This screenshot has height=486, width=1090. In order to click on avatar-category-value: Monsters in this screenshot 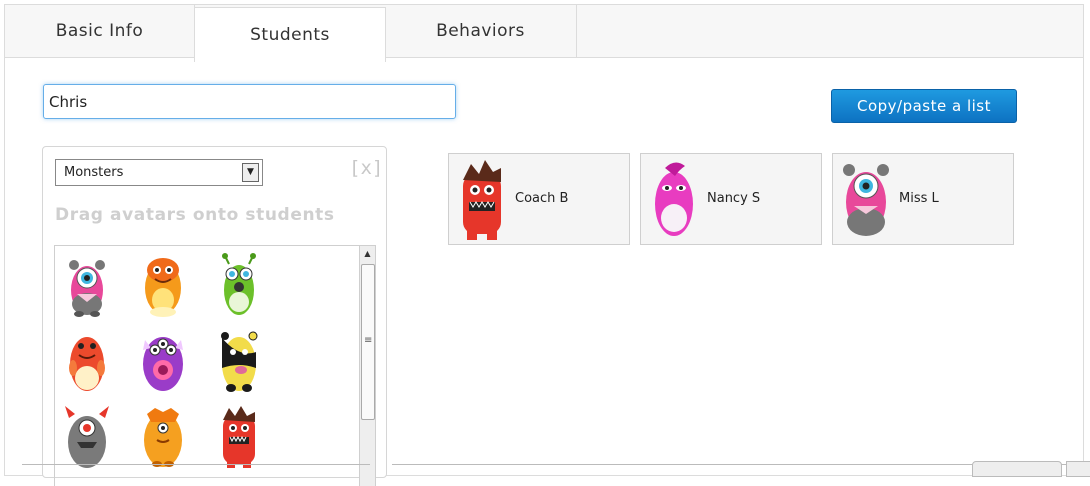, I will do `click(94, 172)`.